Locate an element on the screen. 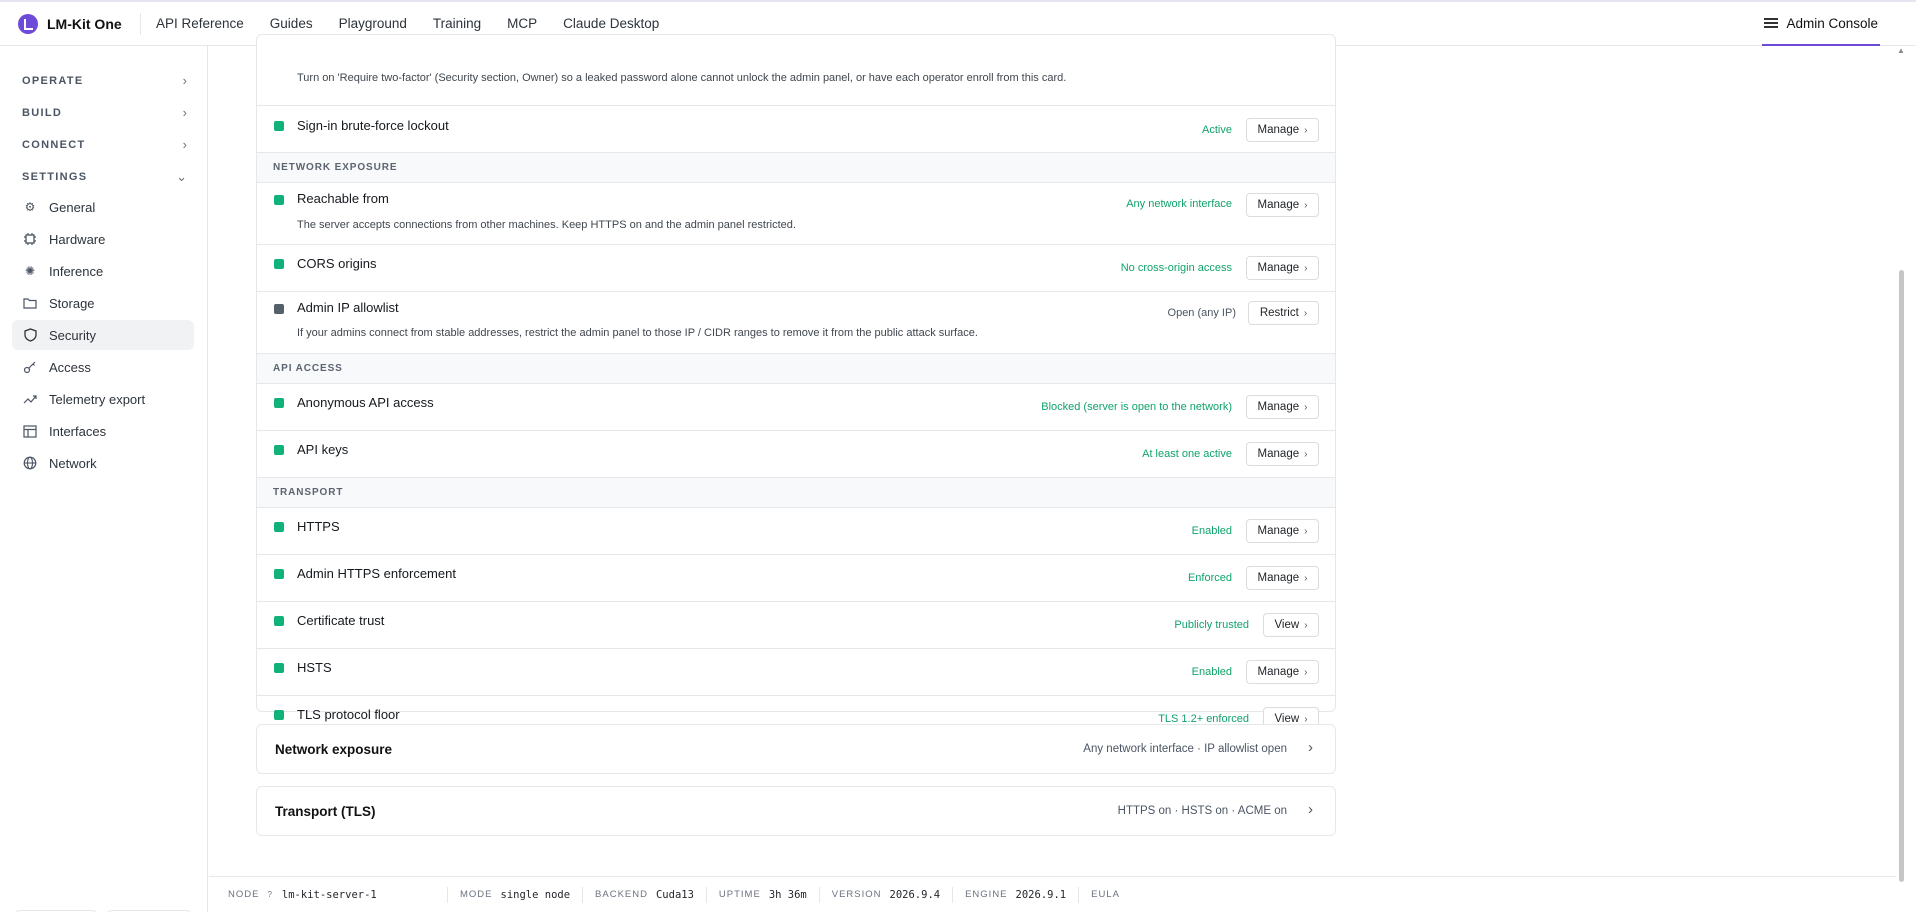 Image resolution: width=1916 pixels, height=912 pixels. sidebar-item-hardware: Hardware is located at coordinates (103, 239).